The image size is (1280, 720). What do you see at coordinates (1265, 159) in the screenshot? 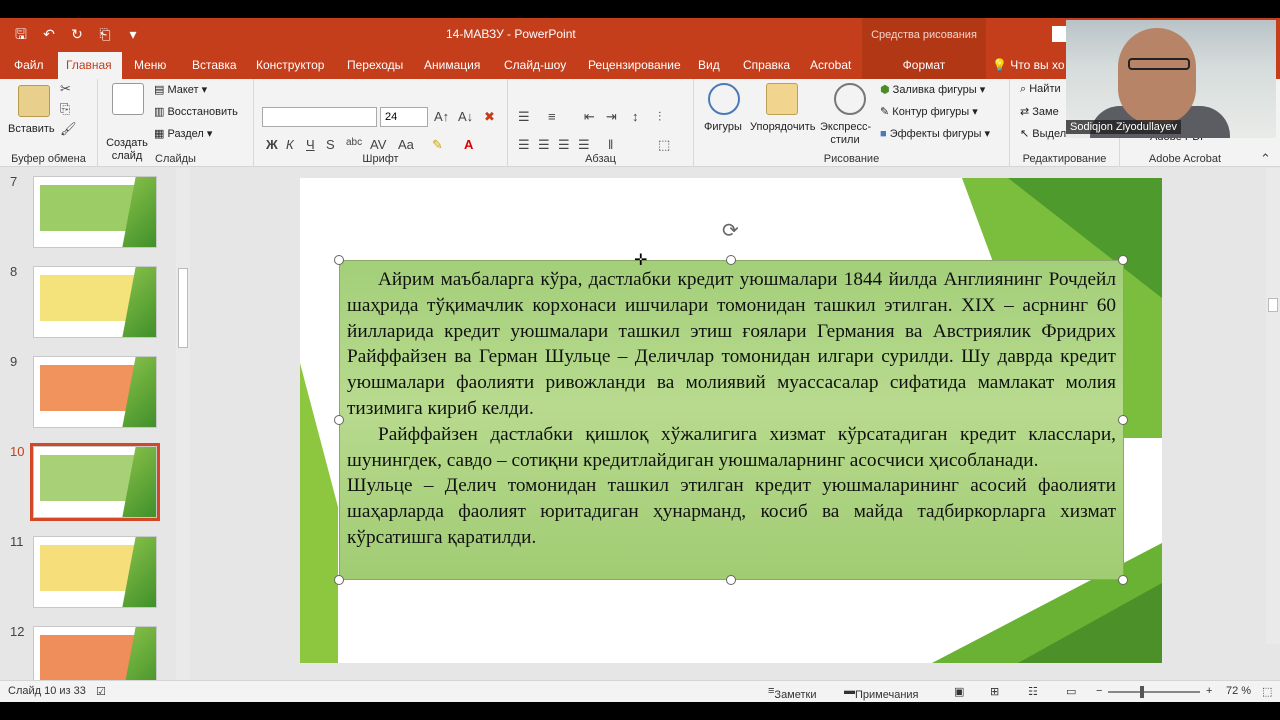
I see `collapse-ribbon-icon: ⌃` at bounding box center [1265, 159].